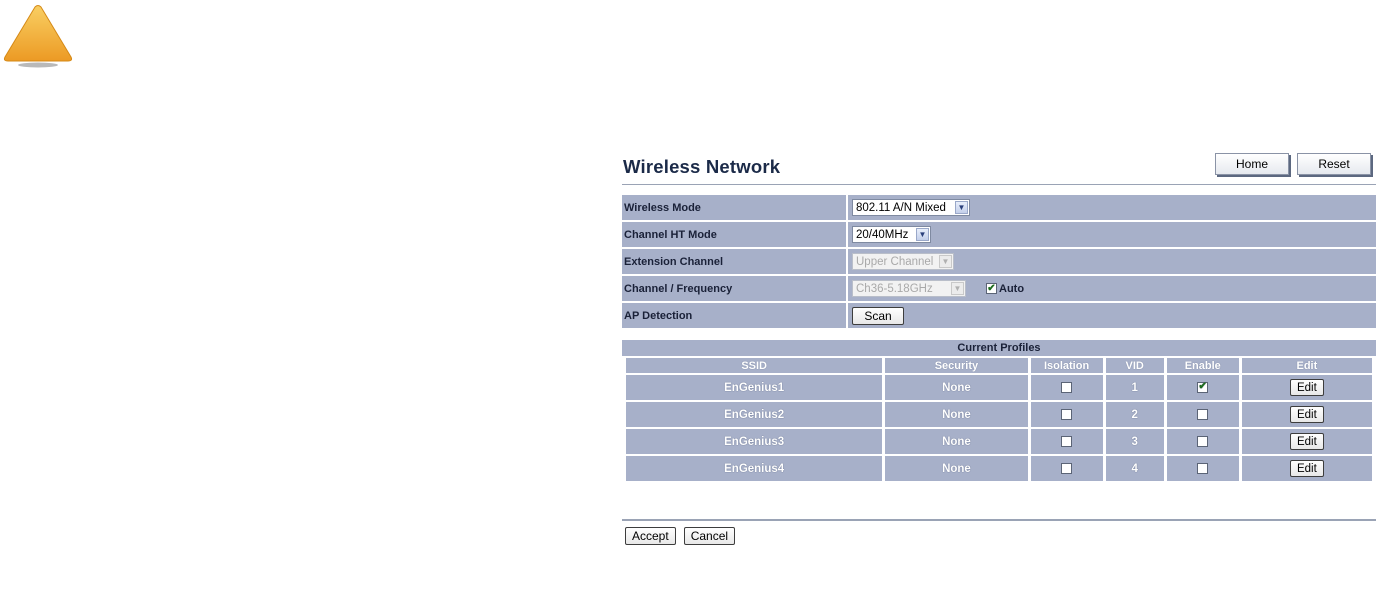 This screenshot has height=607, width=1389. What do you see at coordinates (754, 441) in the screenshot?
I see `ssid-cell: EnGenius3` at bounding box center [754, 441].